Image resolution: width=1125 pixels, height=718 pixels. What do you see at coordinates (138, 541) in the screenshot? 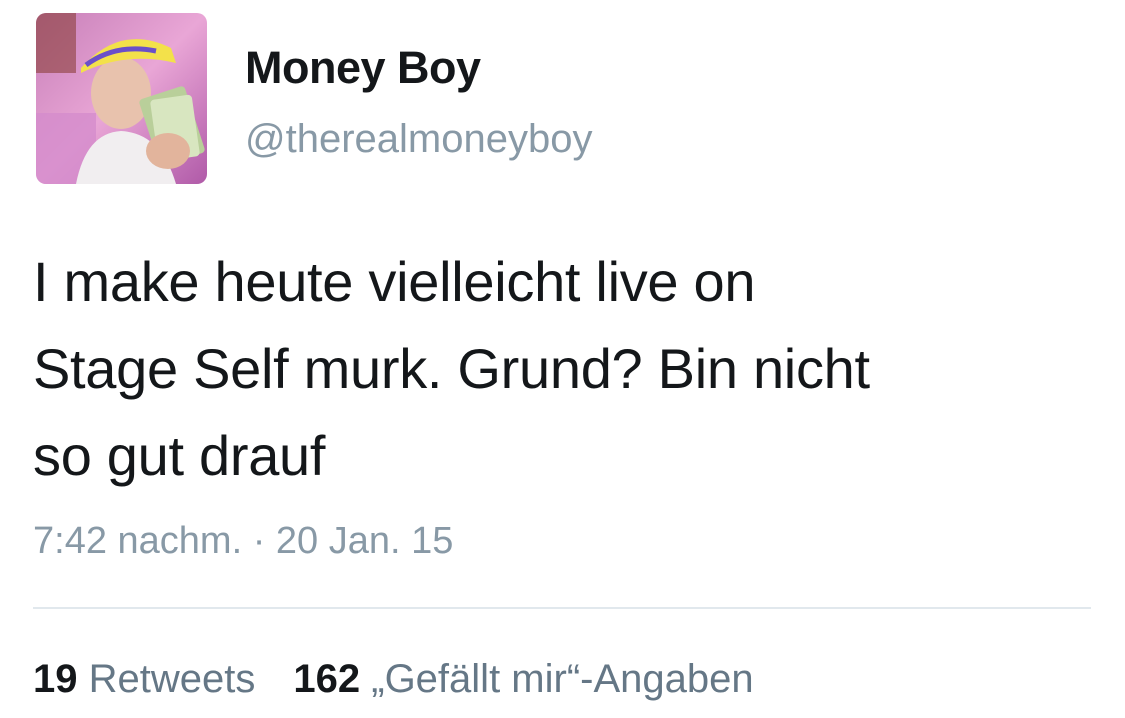
I see `tweet-time: 7:42 nachm.` at bounding box center [138, 541].